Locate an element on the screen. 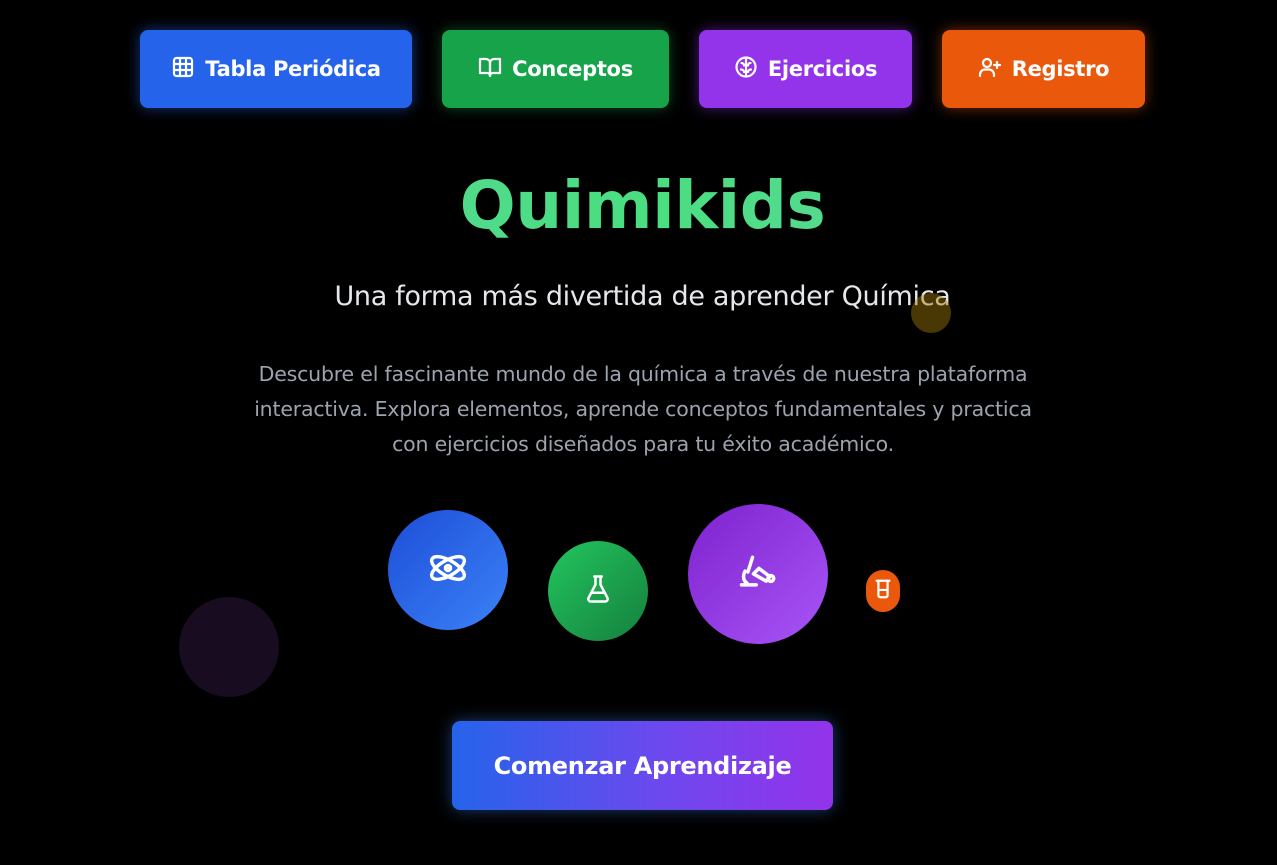 The image size is (1277, 865). user-plus-icon is located at coordinates (990, 69).